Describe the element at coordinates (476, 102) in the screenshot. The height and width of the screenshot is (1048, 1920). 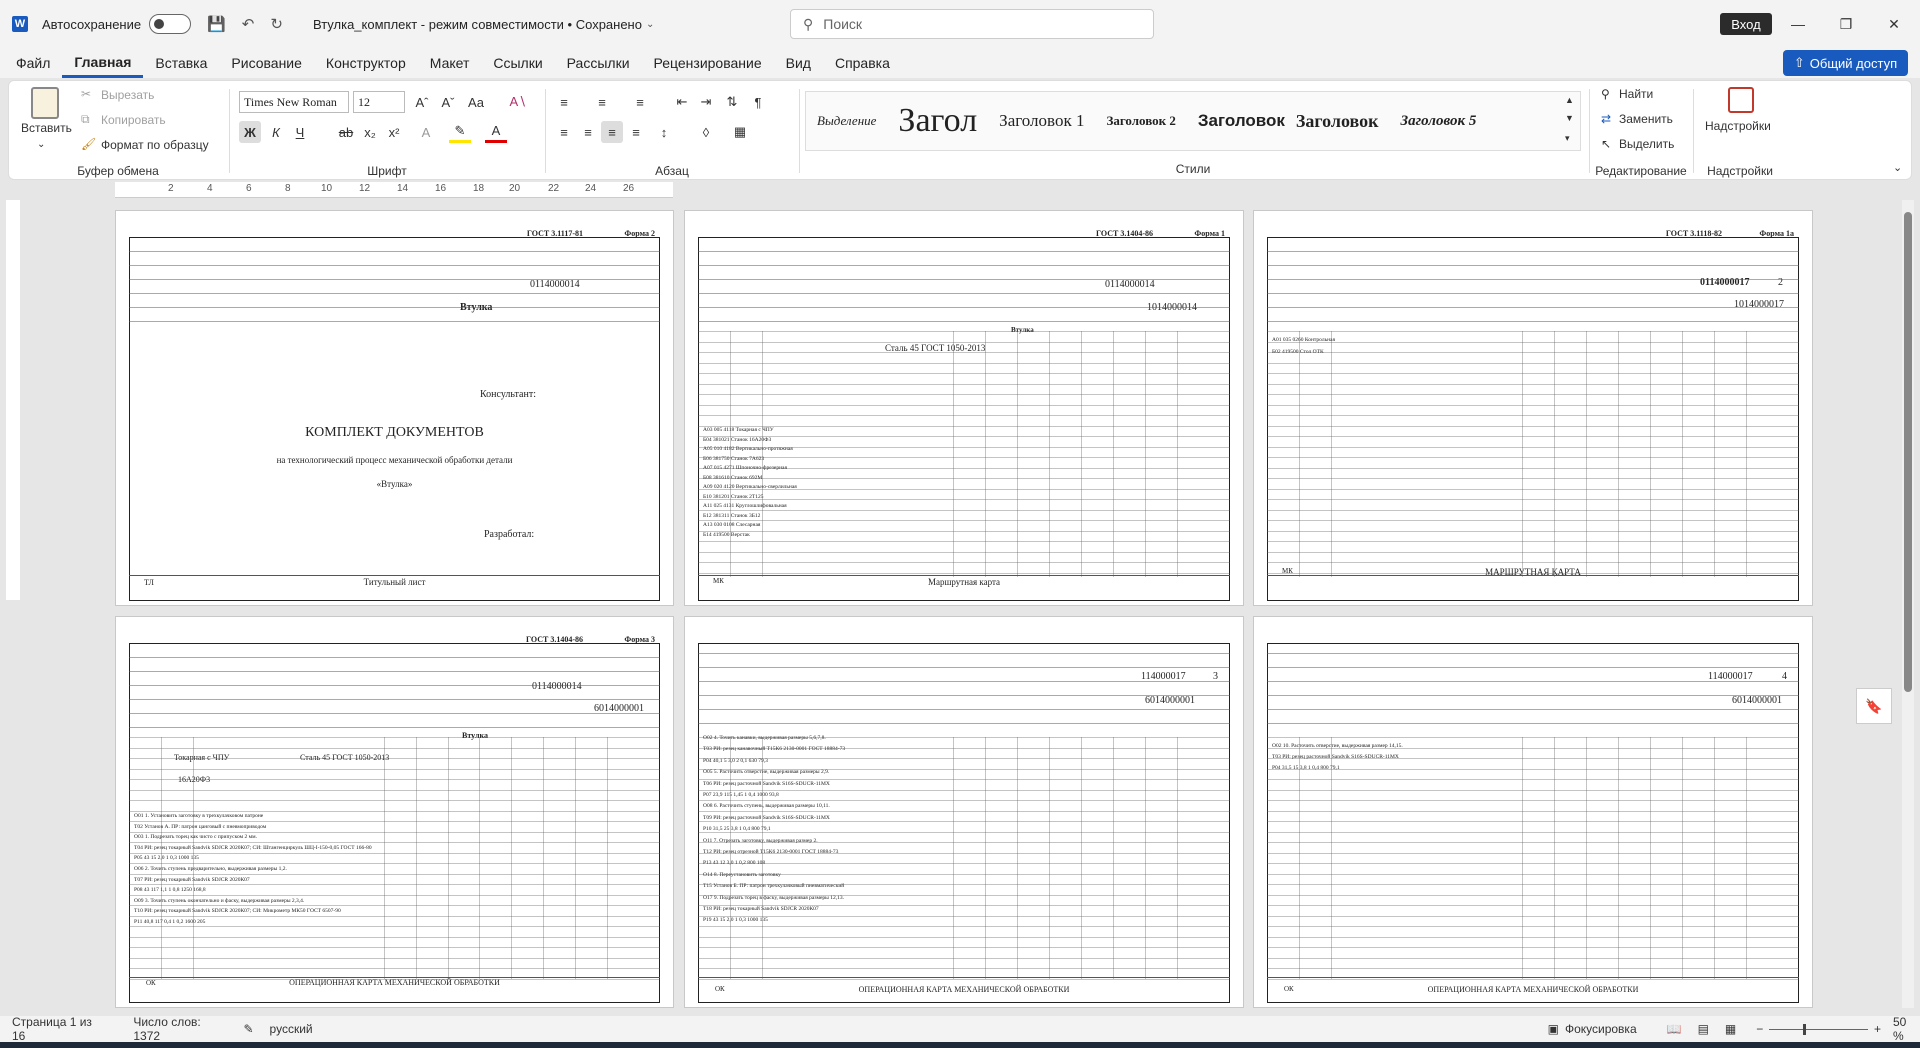
I see `change-case-icon: Aa` at that location.